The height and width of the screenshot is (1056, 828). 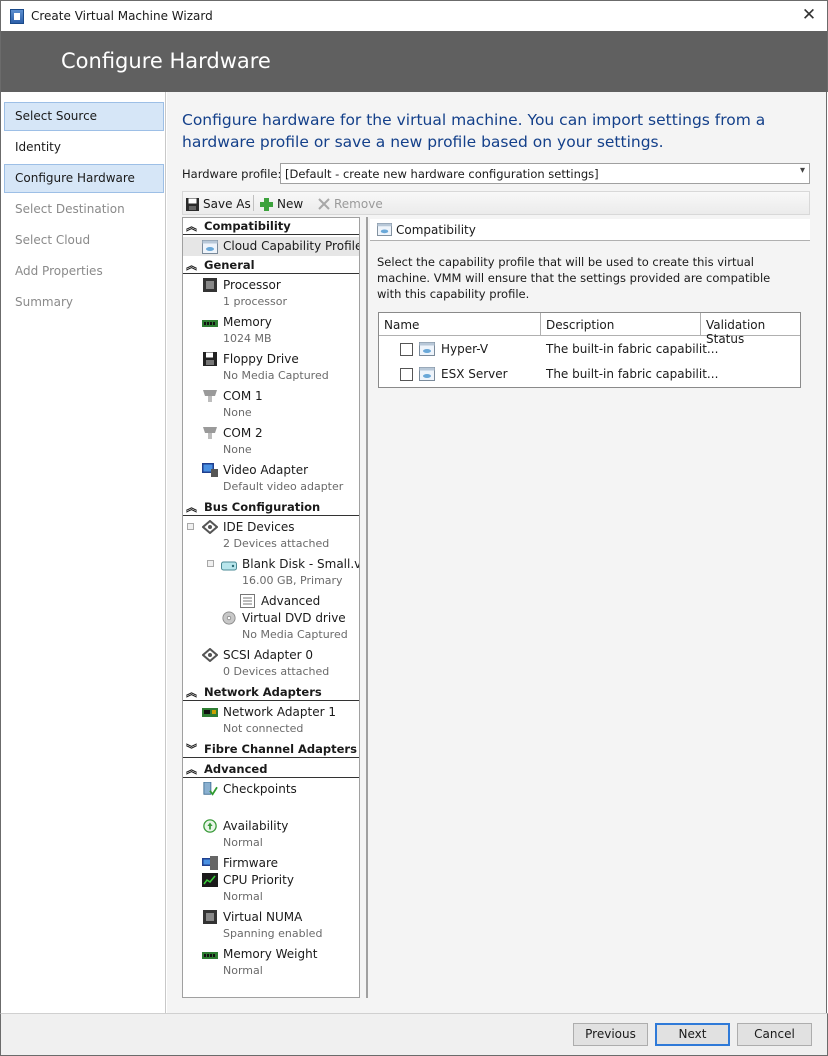 I want to click on tree-item-name: Firmware, so click(x=250, y=863).